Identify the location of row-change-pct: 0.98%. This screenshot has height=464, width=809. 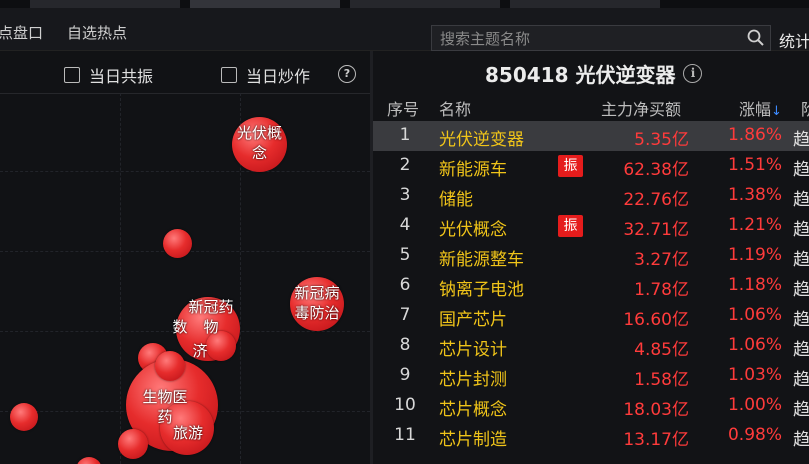
(754, 435).